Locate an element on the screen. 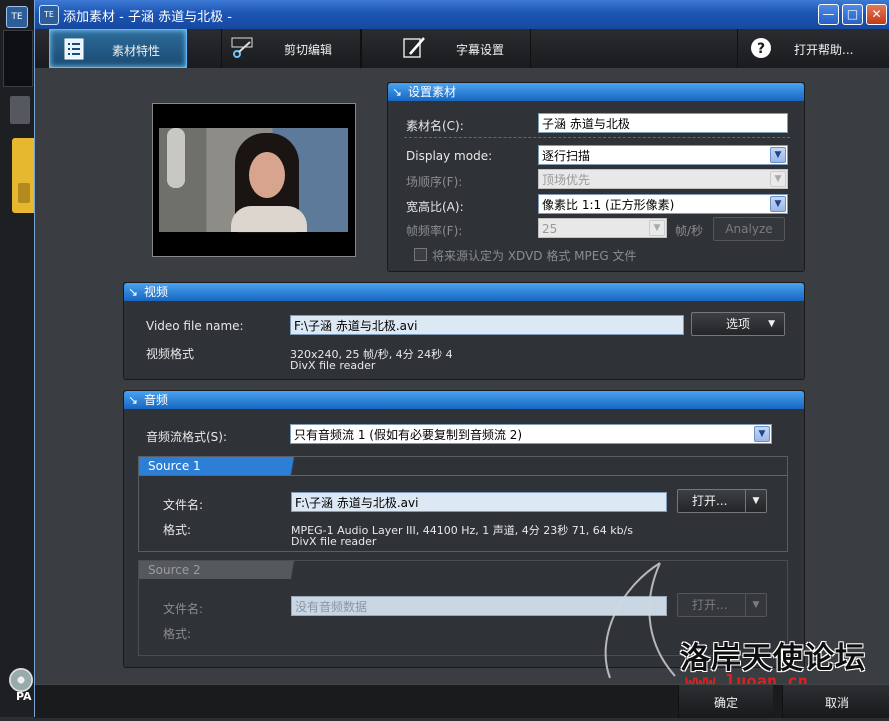  frame-rate-select: 25 ▼ is located at coordinates (602, 228).